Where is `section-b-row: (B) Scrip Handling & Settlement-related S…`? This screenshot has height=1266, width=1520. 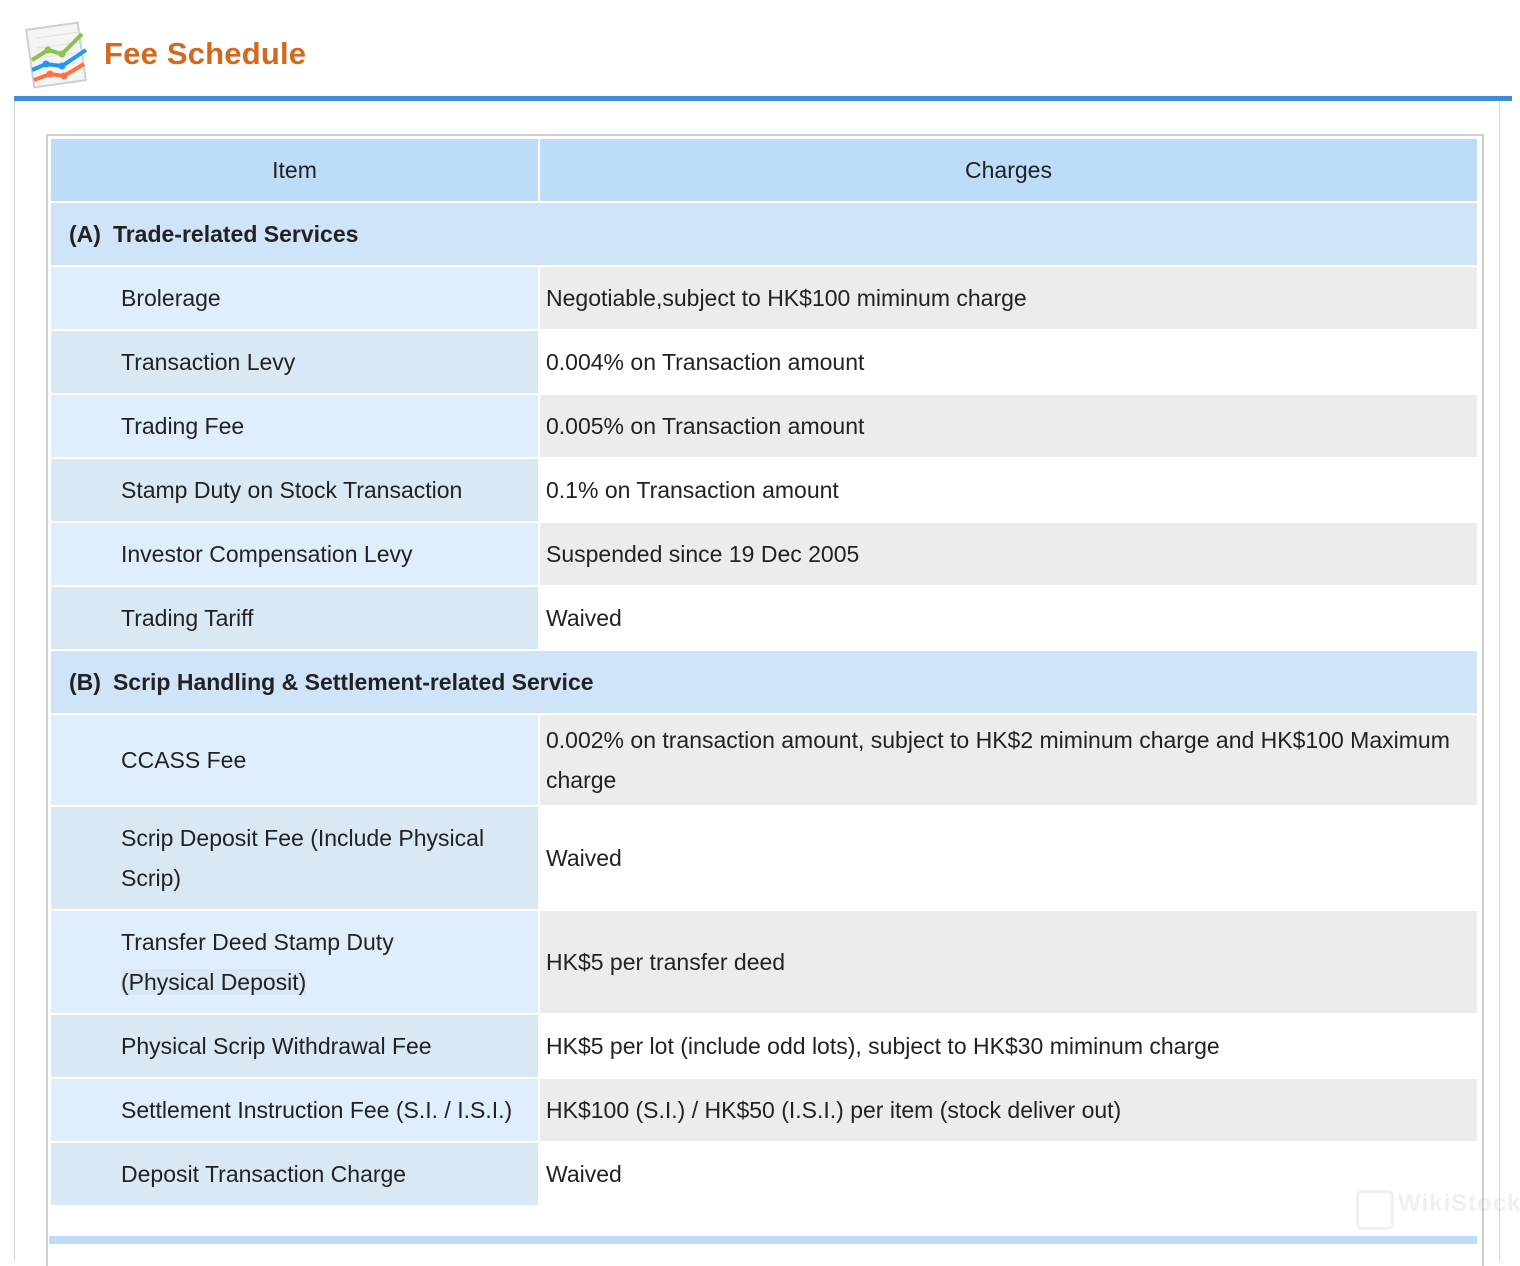
section-b-row: (B) Scrip Handling & Settlement-related S… is located at coordinates (764, 682).